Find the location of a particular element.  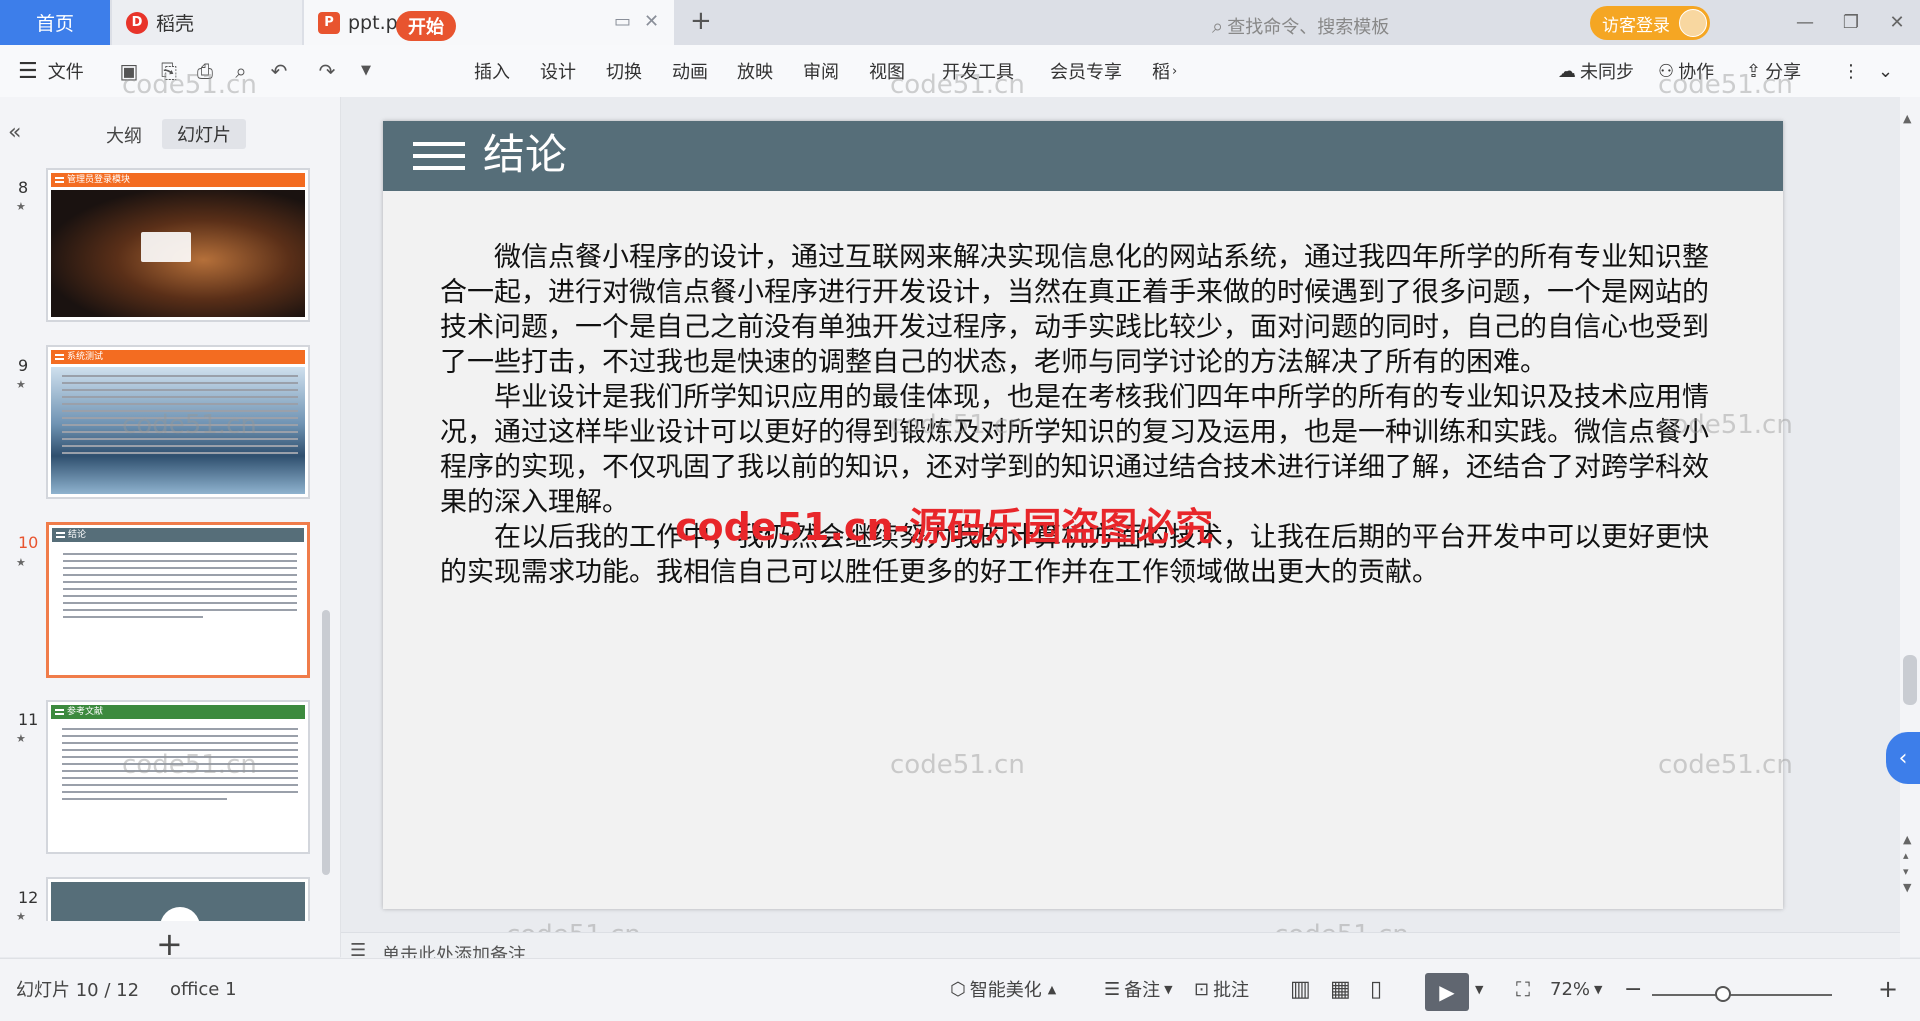

sync-label: 未同步 is located at coordinates (1607, 72).